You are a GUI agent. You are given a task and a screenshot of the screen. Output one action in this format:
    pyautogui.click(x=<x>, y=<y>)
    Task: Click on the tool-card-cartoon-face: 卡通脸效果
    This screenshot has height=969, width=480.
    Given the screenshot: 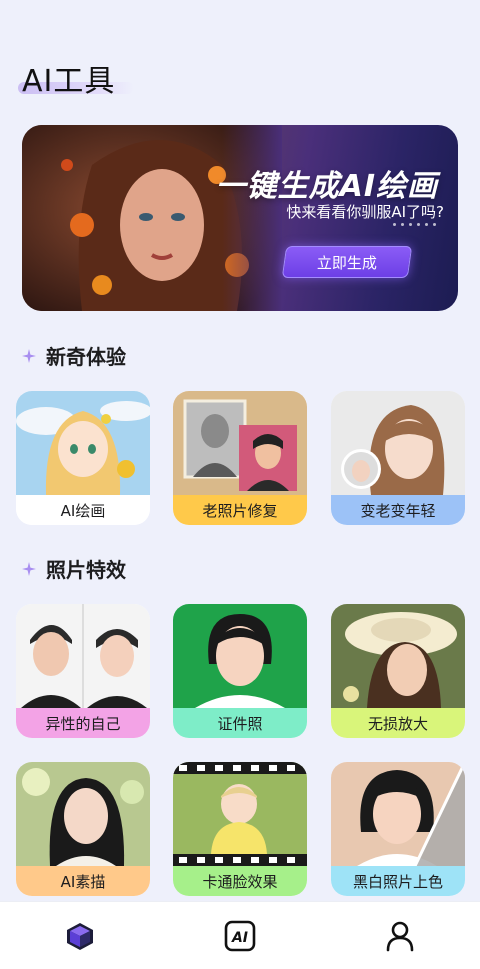 What is the action you would take?
    pyautogui.click(x=240, y=829)
    